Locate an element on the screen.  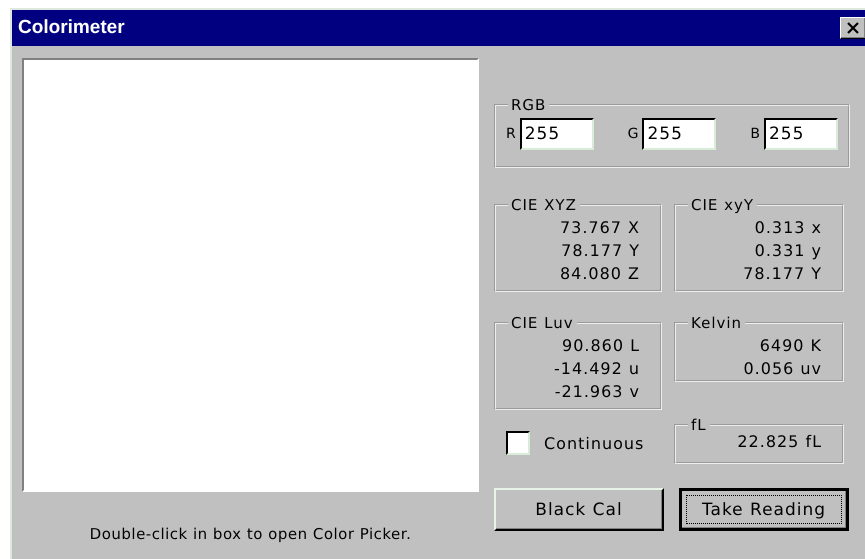
close-icon is located at coordinates (853, 28).